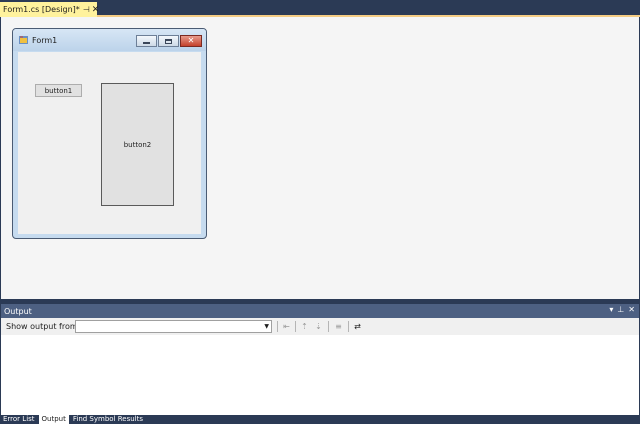  I want to click on document-tab-strip: Form1.cs [Design]* ⊣ ✕, so click(320, 8).